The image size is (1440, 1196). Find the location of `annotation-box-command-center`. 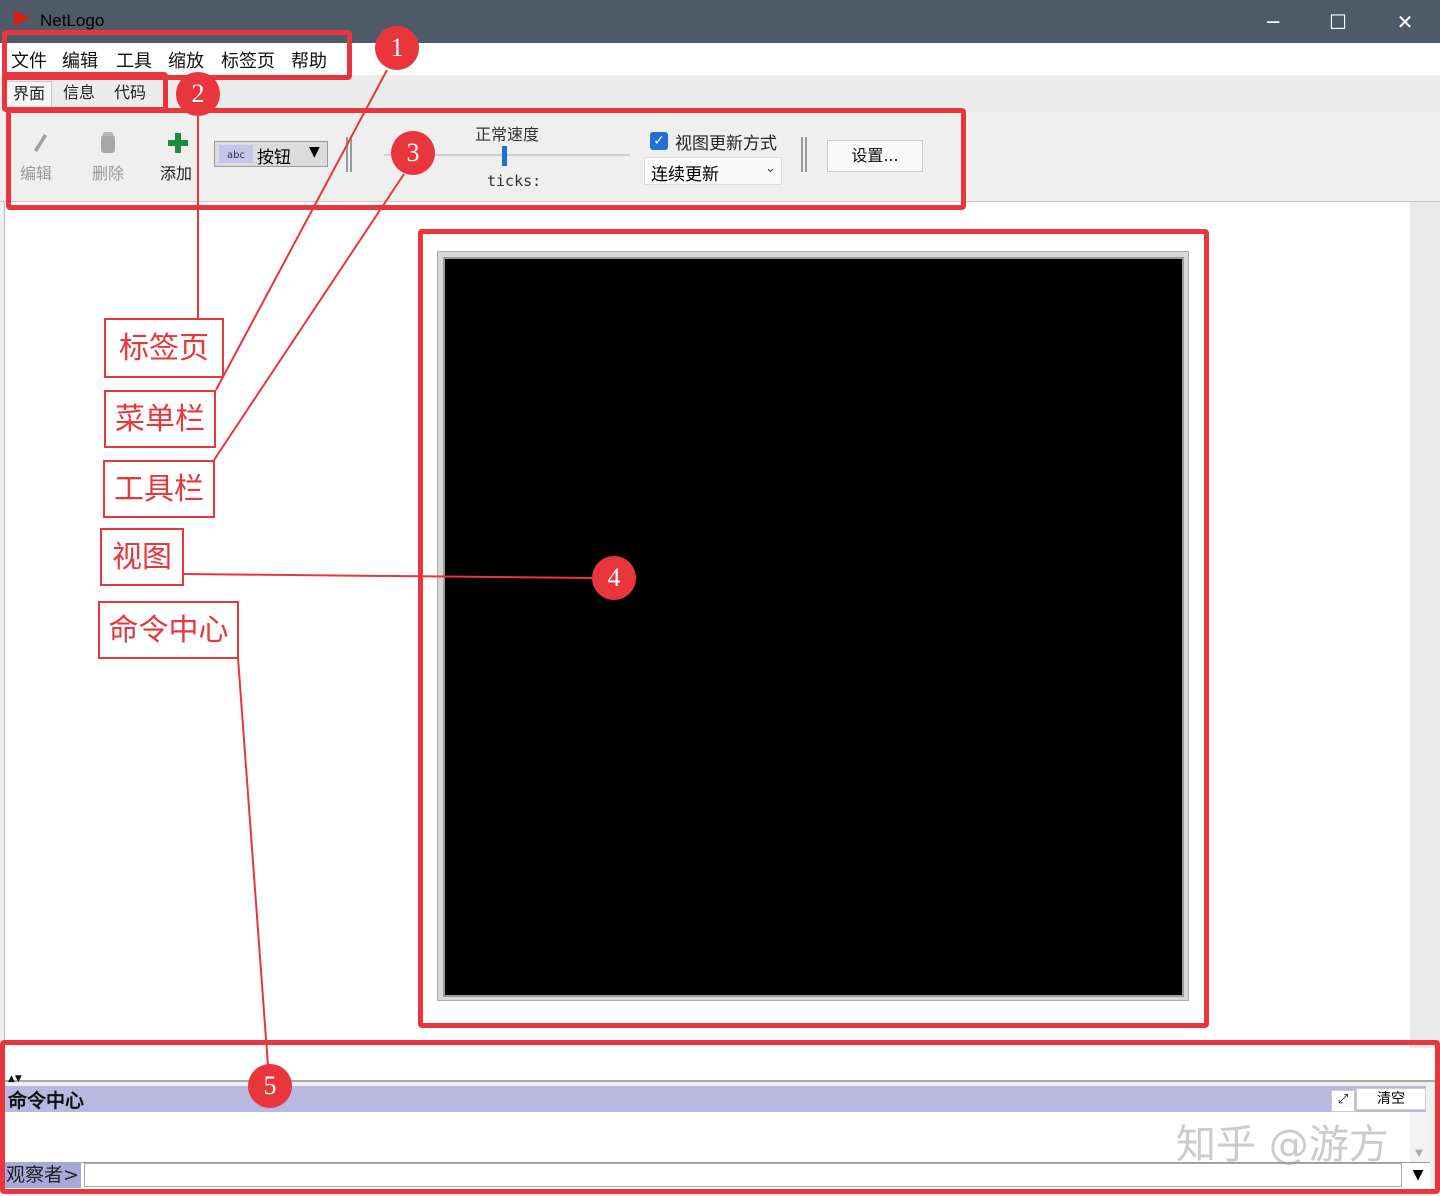

annotation-box-command-center is located at coordinates (720, 1117).